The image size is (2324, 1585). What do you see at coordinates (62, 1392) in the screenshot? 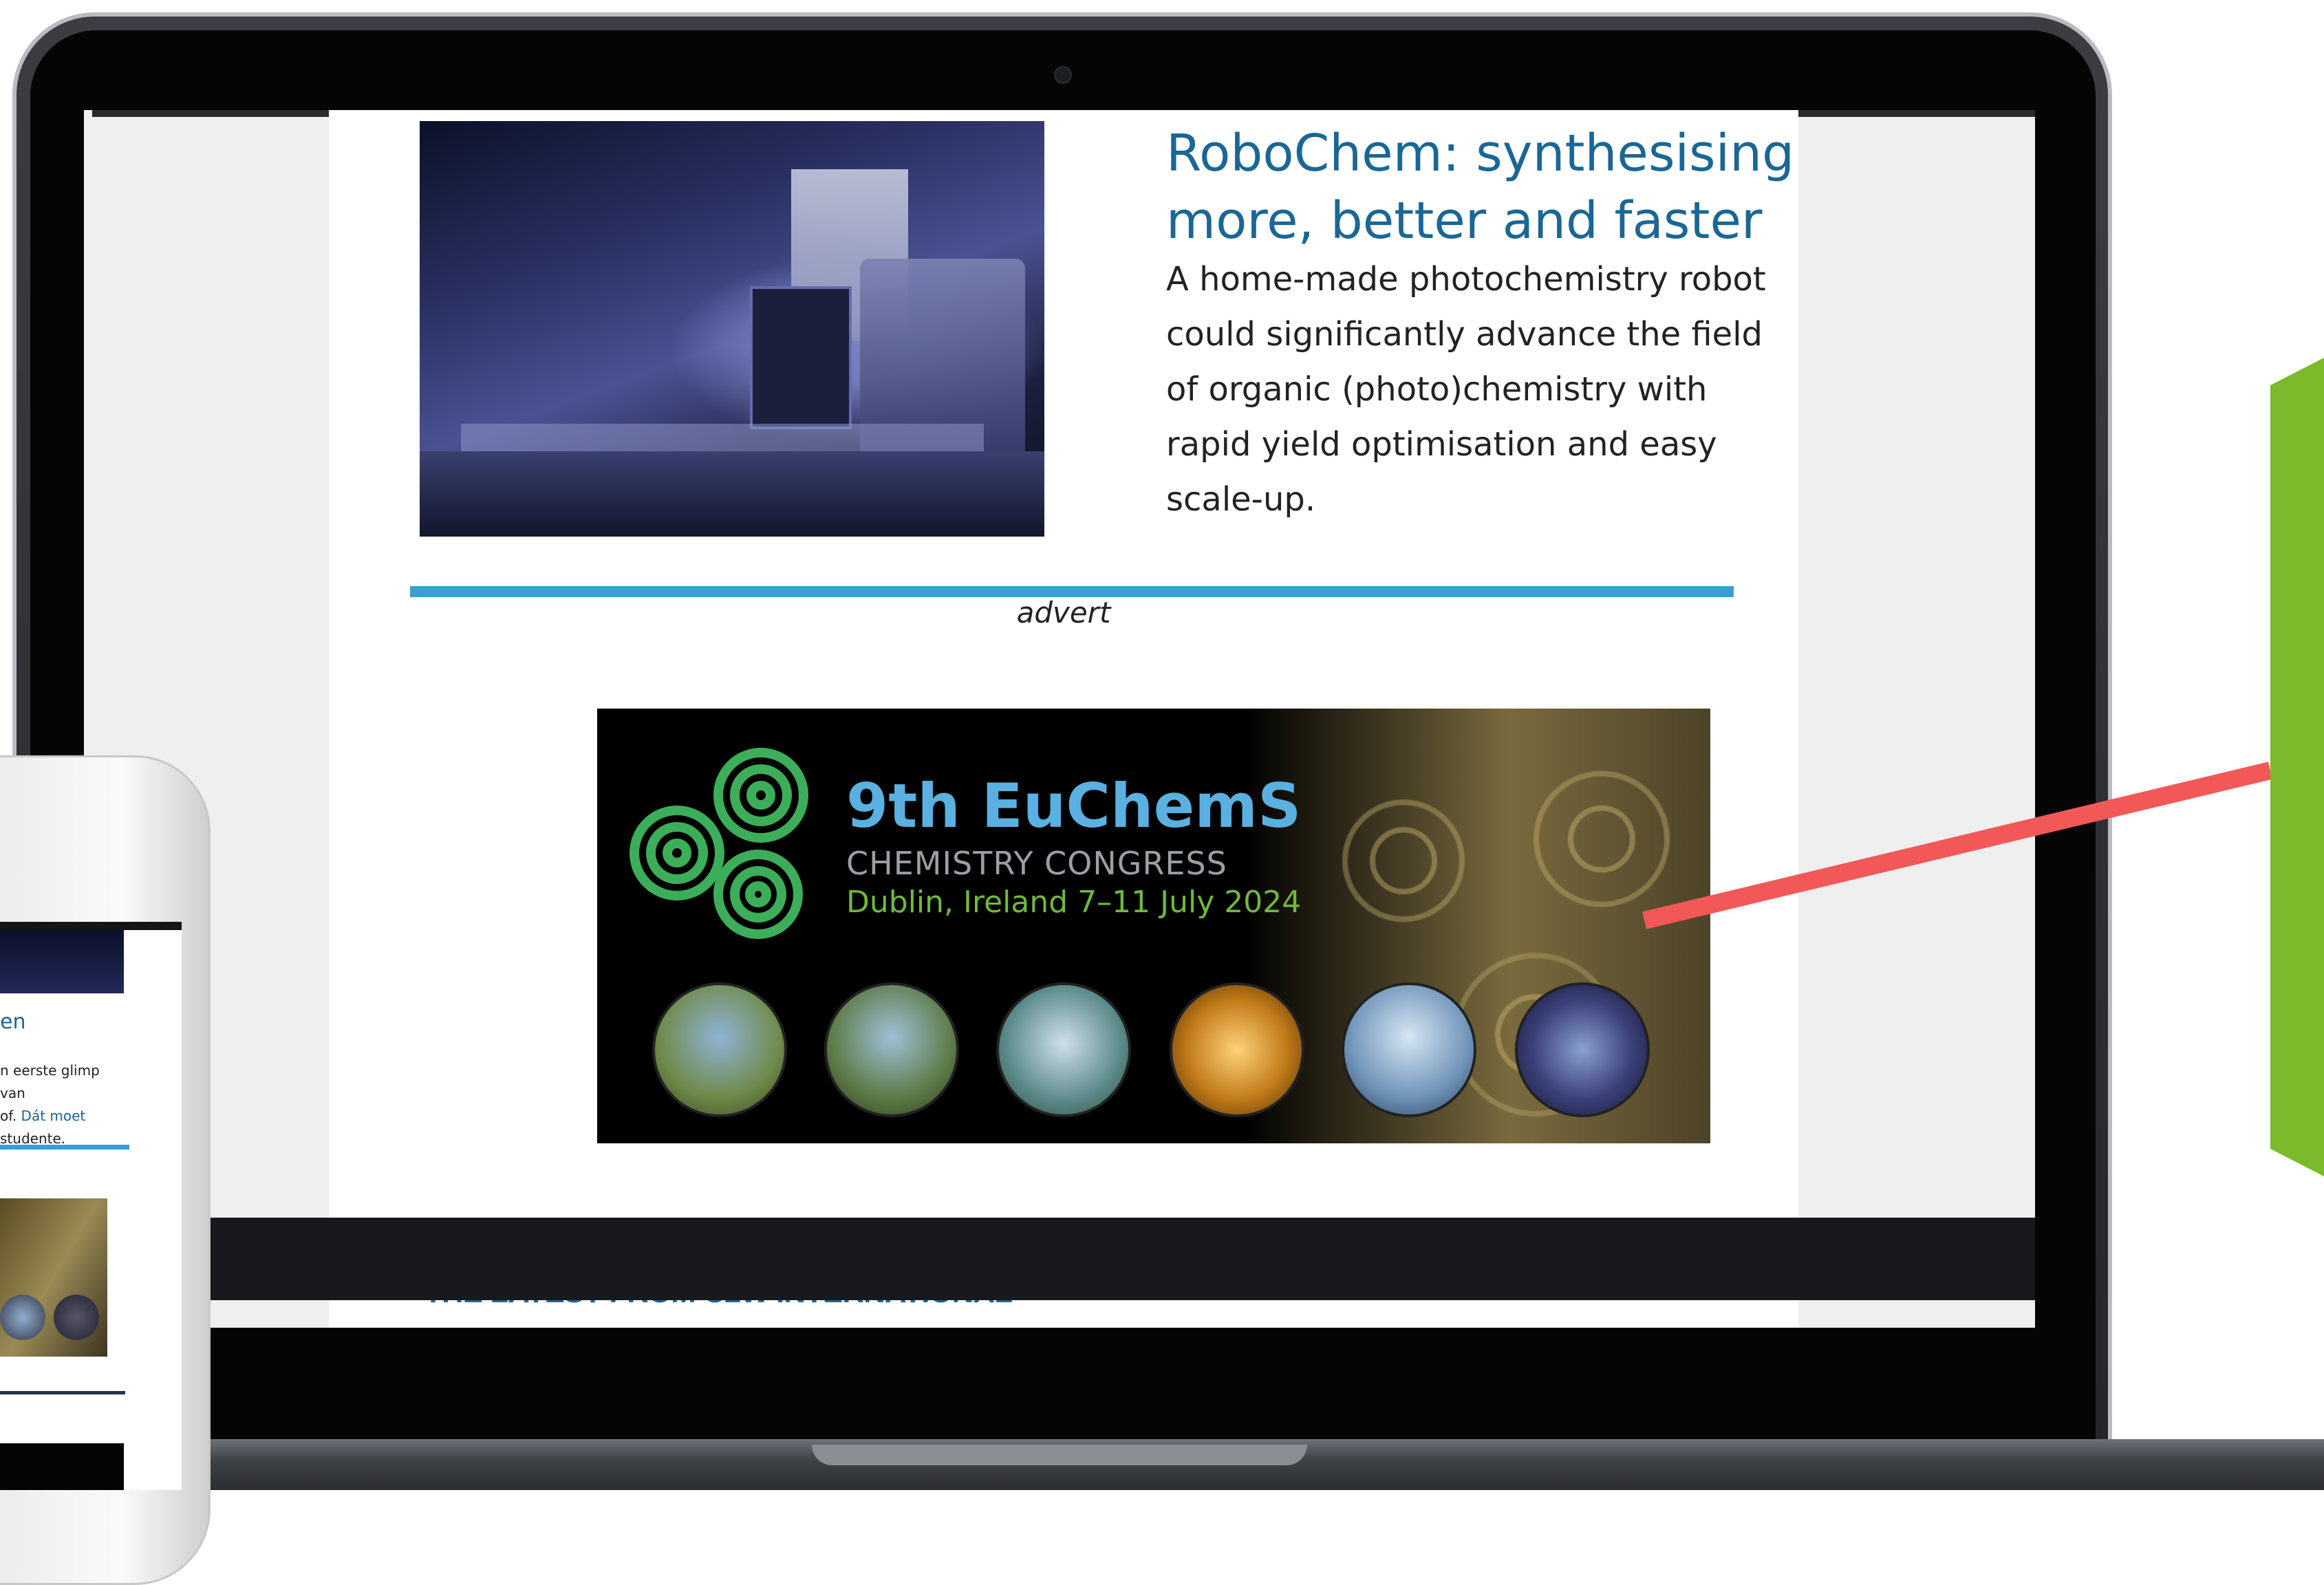
I see `phone-divider-dark` at bounding box center [62, 1392].